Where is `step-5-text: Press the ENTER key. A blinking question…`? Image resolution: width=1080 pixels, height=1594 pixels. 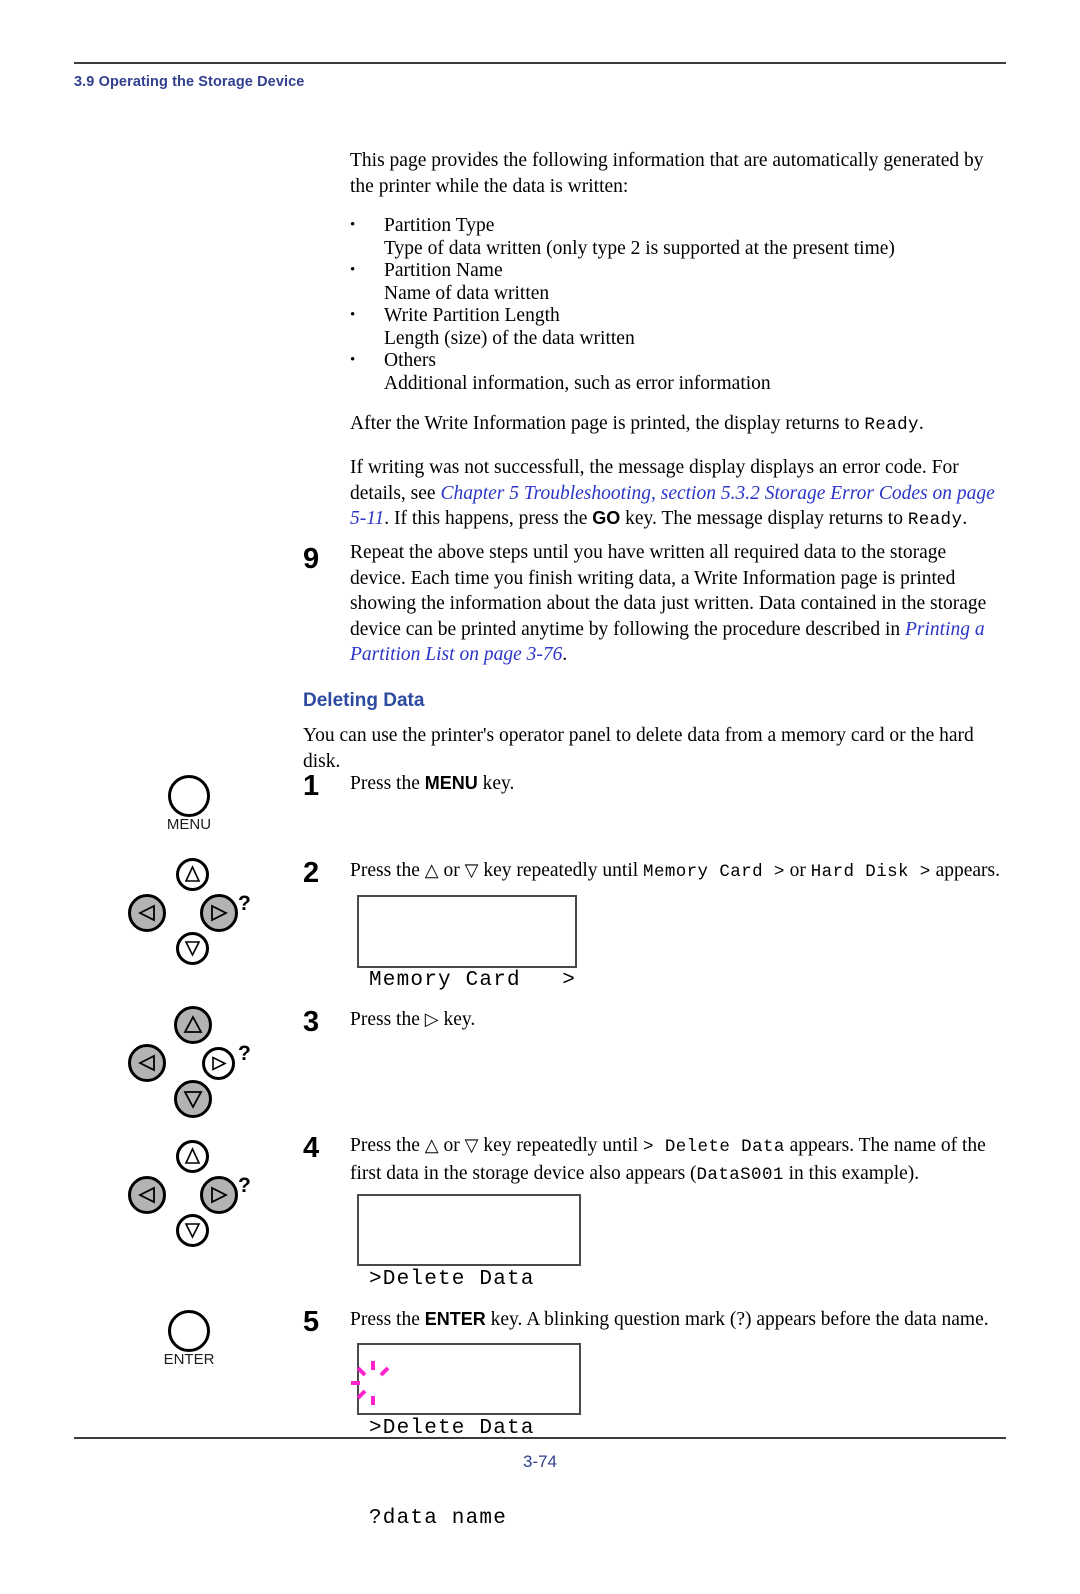 step-5-text: Press the ENTER key. A blinking question… is located at coordinates (675, 1320).